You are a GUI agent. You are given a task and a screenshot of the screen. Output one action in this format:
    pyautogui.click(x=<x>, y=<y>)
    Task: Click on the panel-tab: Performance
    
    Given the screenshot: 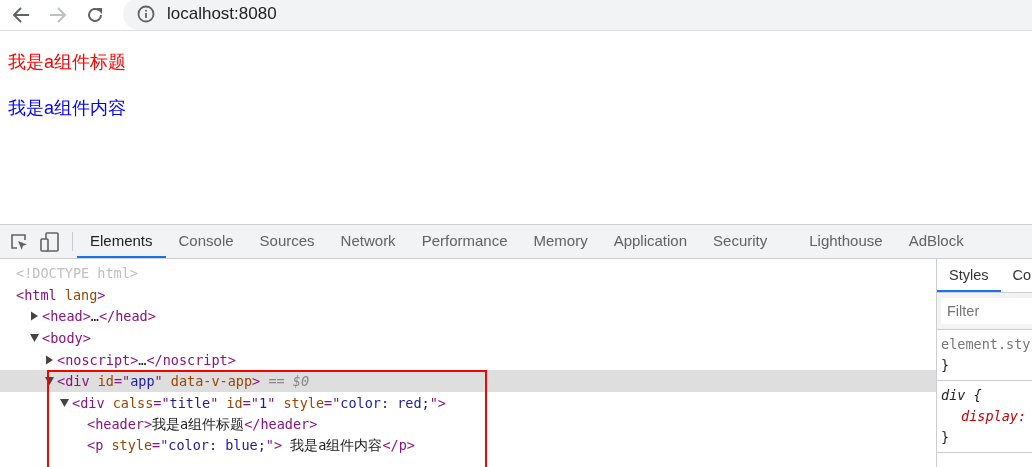 What is the action you would take?
    pyautogui.click(x=464, y=241)
    